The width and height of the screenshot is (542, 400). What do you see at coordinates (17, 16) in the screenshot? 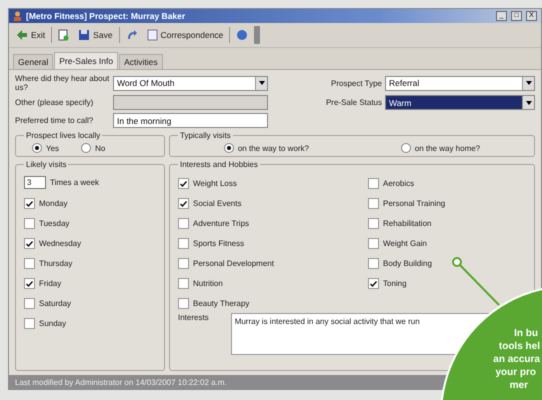
I see `person-icon` at bounding box center [17, 16].